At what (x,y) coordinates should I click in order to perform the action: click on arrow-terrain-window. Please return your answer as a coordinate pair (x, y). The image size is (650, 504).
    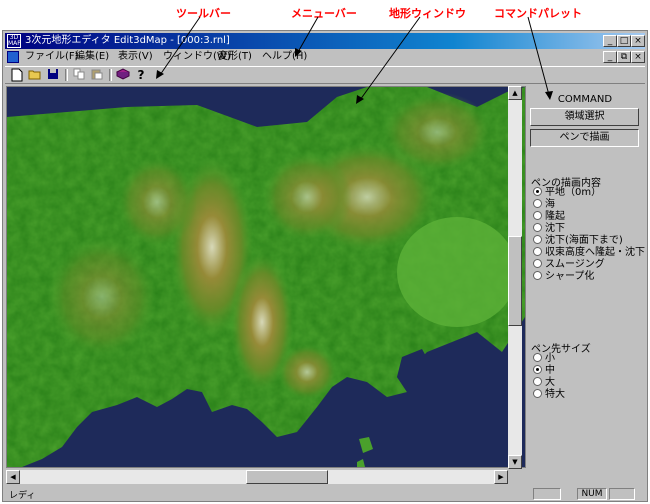
    Looking at the image, I should click on (390, 58).